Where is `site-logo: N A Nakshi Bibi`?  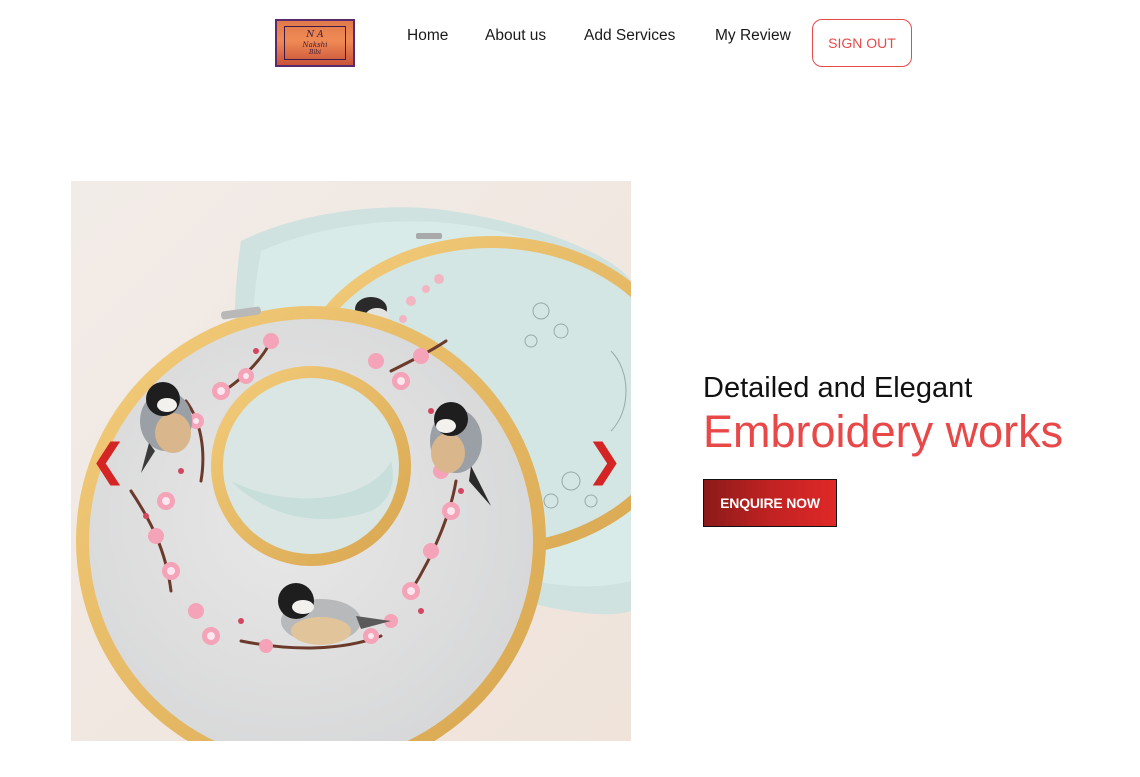 site-logo: N A Nakshi Bibi is located at coordinates (315, 43).